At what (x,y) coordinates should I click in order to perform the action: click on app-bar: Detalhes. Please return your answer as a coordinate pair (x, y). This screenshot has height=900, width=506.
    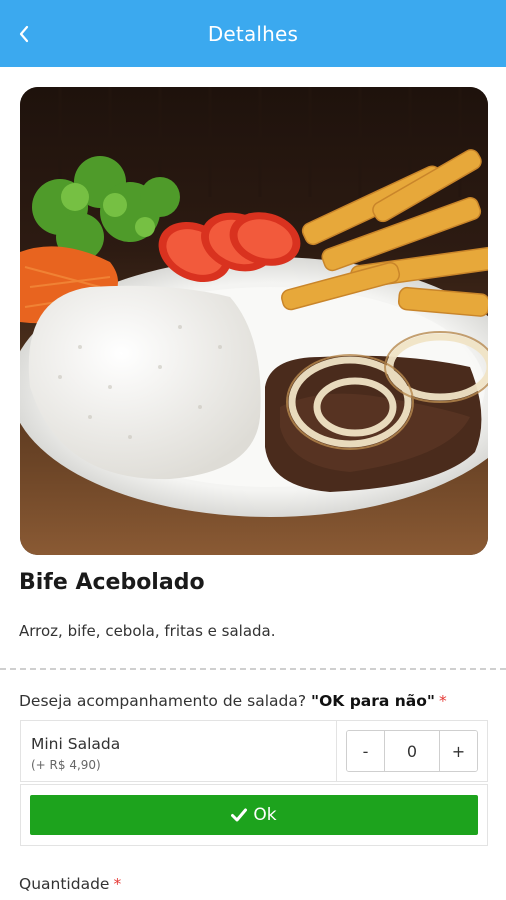
    Looking at the image, I should click on (253, 33).